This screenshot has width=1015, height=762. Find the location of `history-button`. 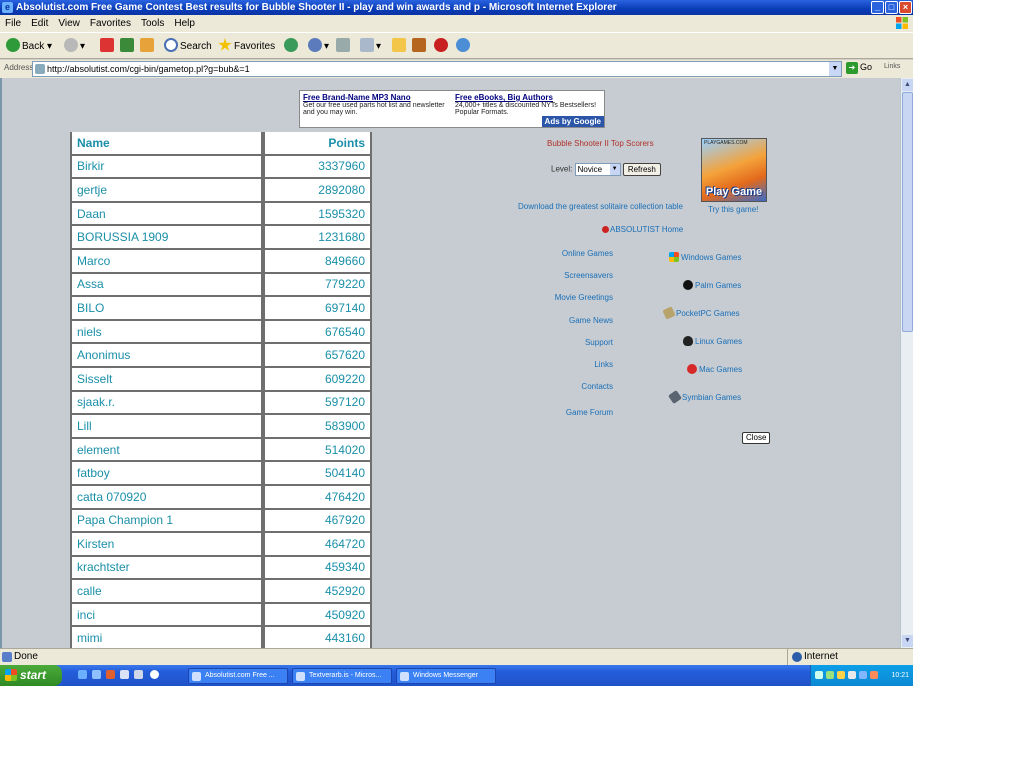

history-button is located at coordinates (292, 46).